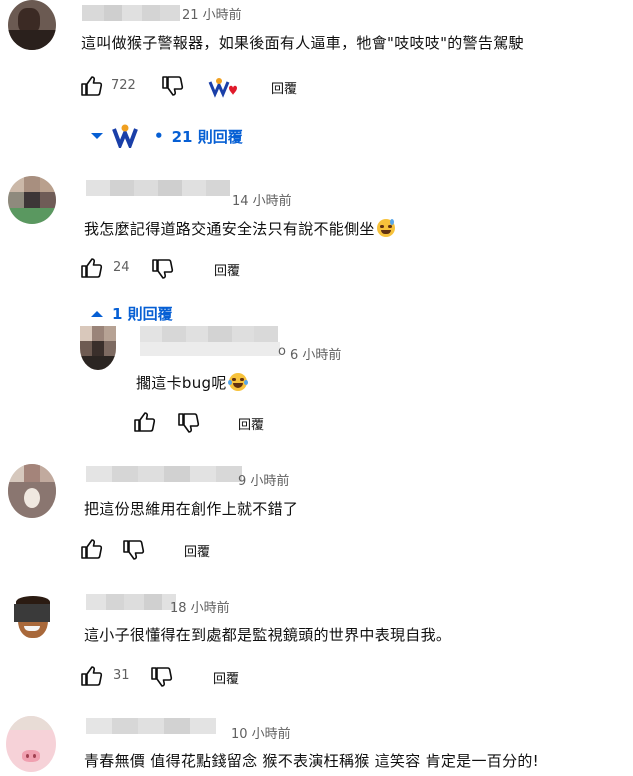 The image size is (633, 776). Describe the element at coordinates (316, 355) in the screenshot. I see `reply-time: 6 小時前` at that location.